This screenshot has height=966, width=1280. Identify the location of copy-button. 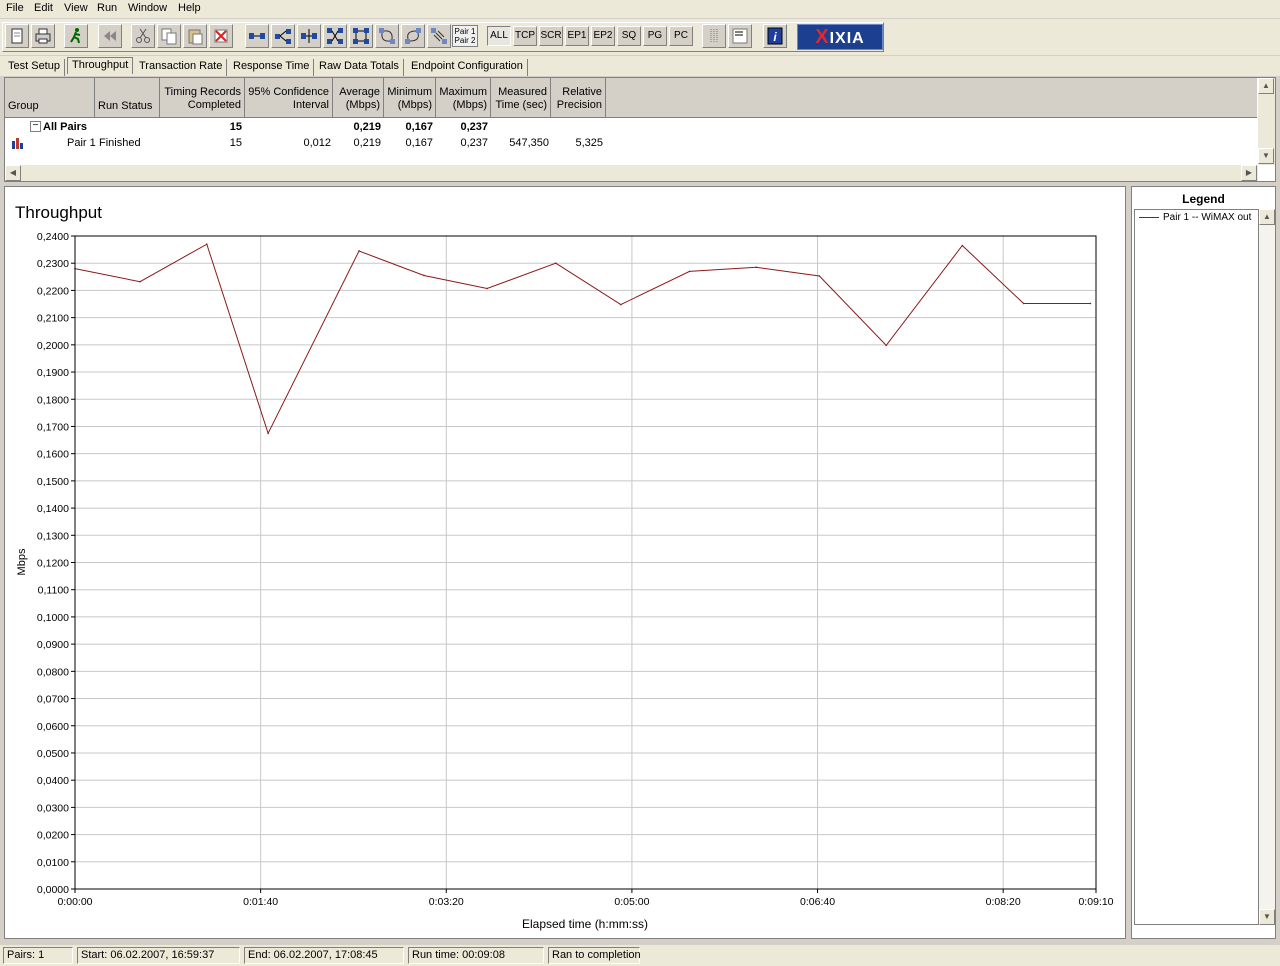
(169, 36).